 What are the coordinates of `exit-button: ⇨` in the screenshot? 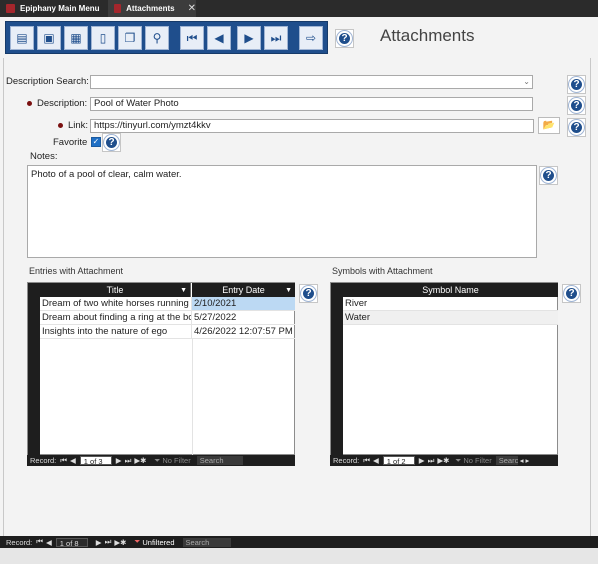 It's located at (311, 38).